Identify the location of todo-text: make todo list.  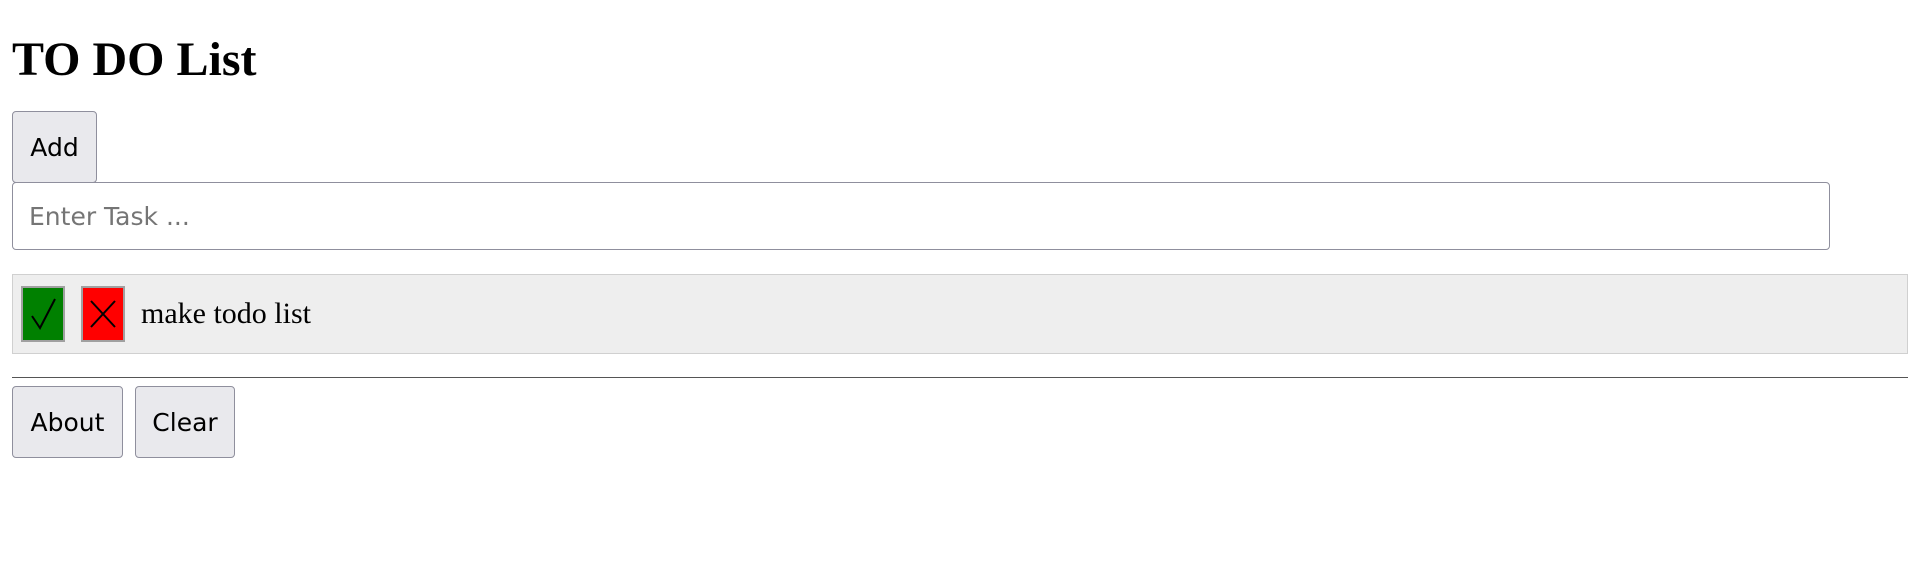
(226, 313).